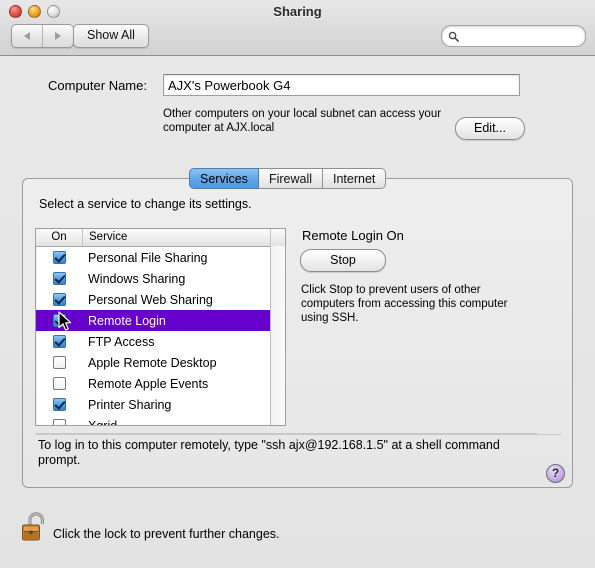 The image size is (595, 568). I want to click on table-row: Personal Web Sharing, so click(160, 299).